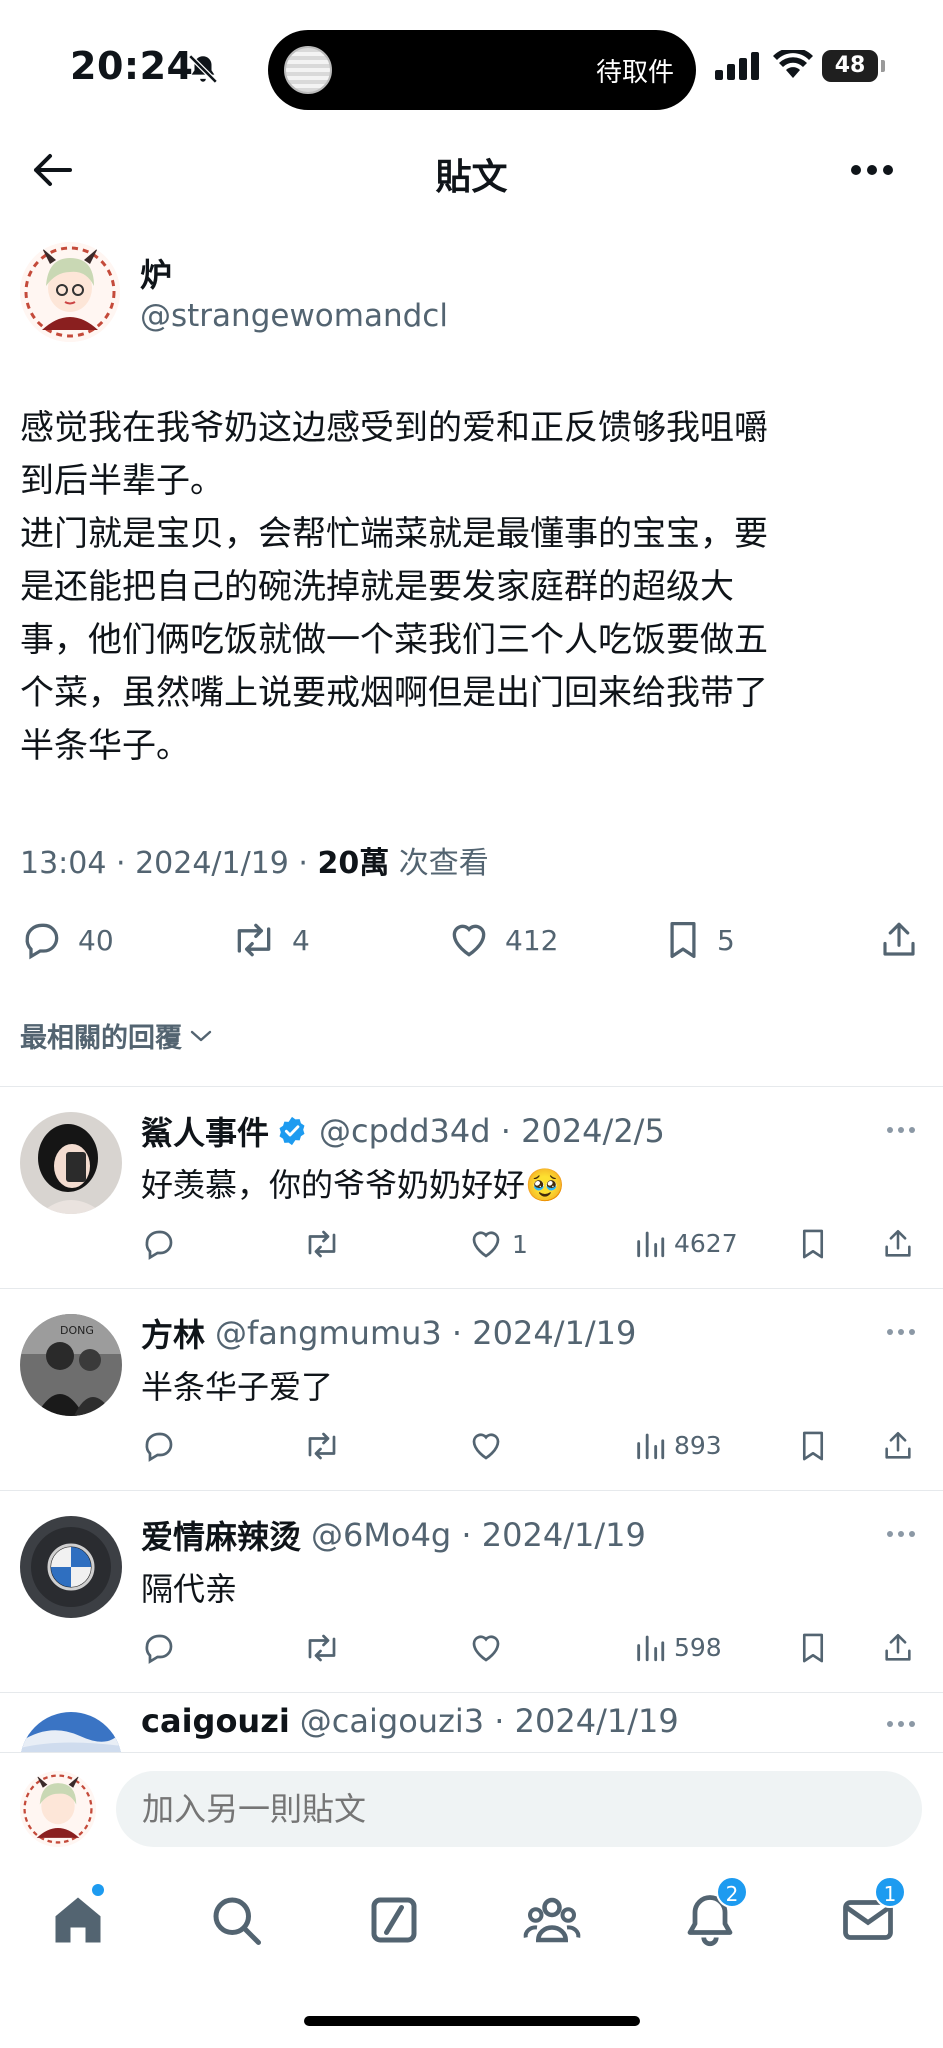  What do you see at coordinates (737, 66) in the screenshot?
I see `cellular-signal-icon` at bounding box center [737, 66].